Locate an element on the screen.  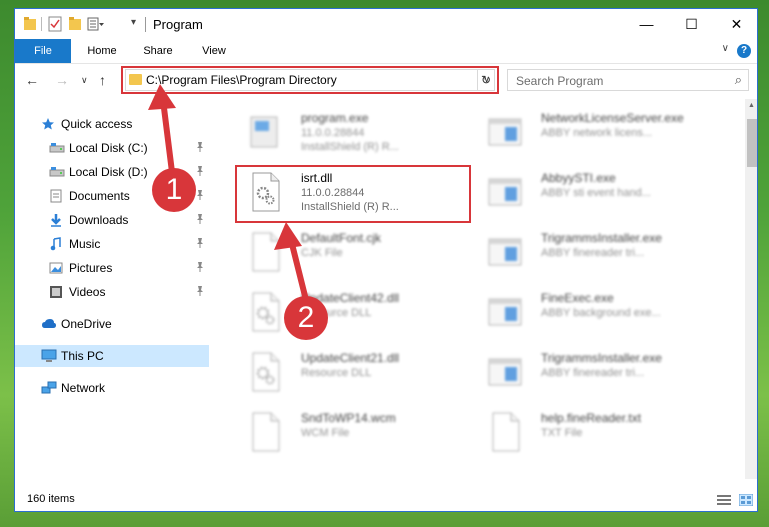
annotation-arrows is located at coordinates (228, 192).